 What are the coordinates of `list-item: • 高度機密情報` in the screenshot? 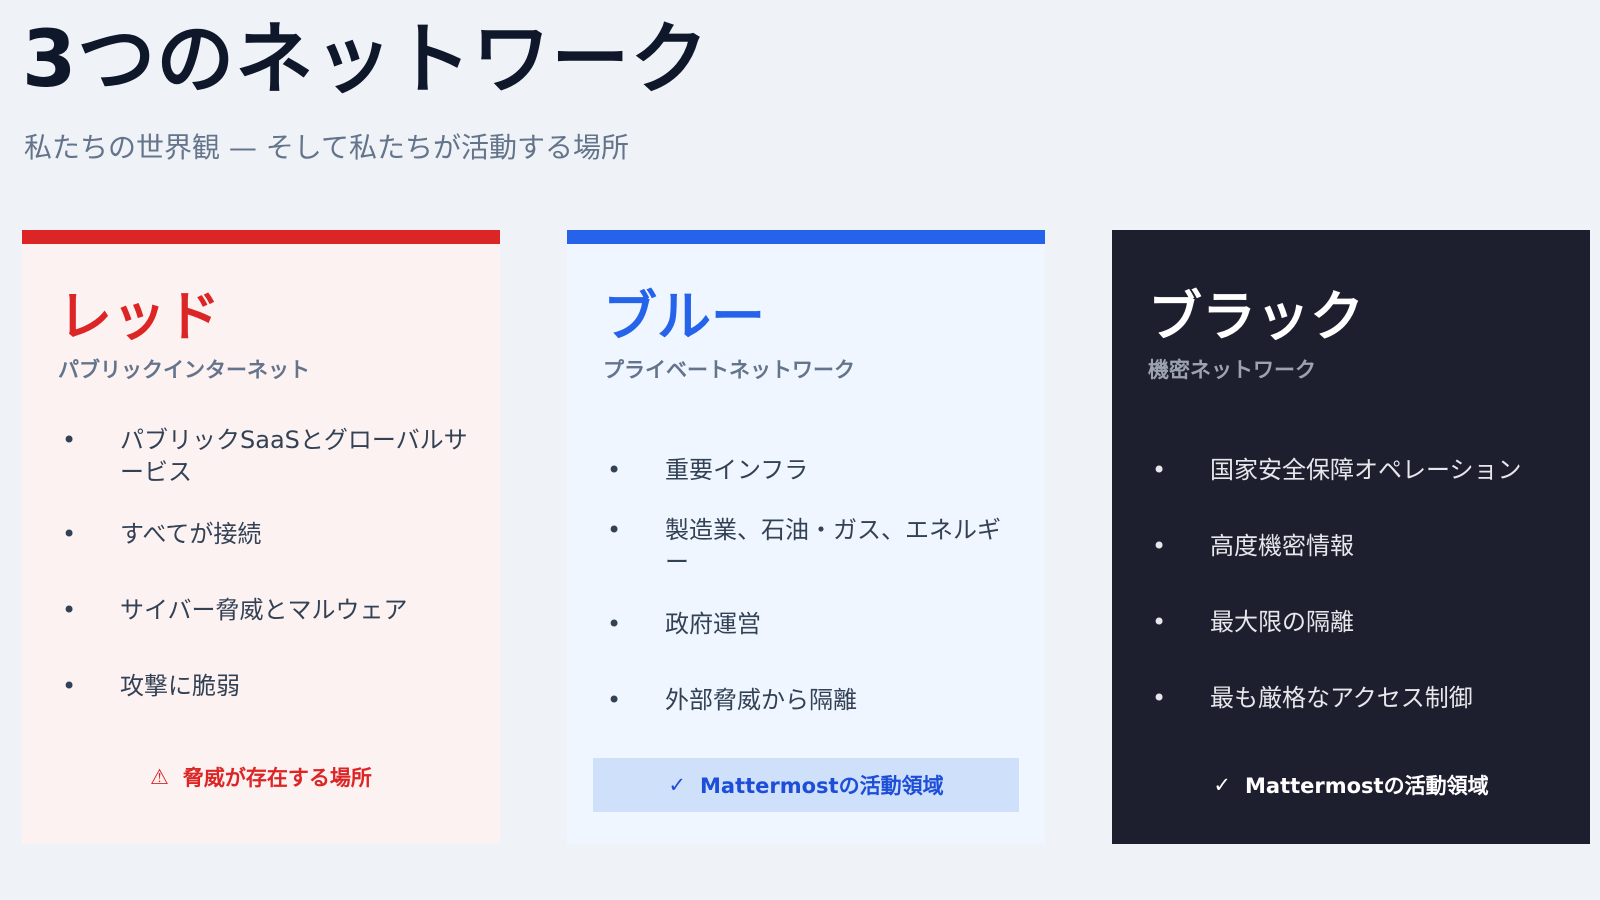 It's located at (1253, 546).